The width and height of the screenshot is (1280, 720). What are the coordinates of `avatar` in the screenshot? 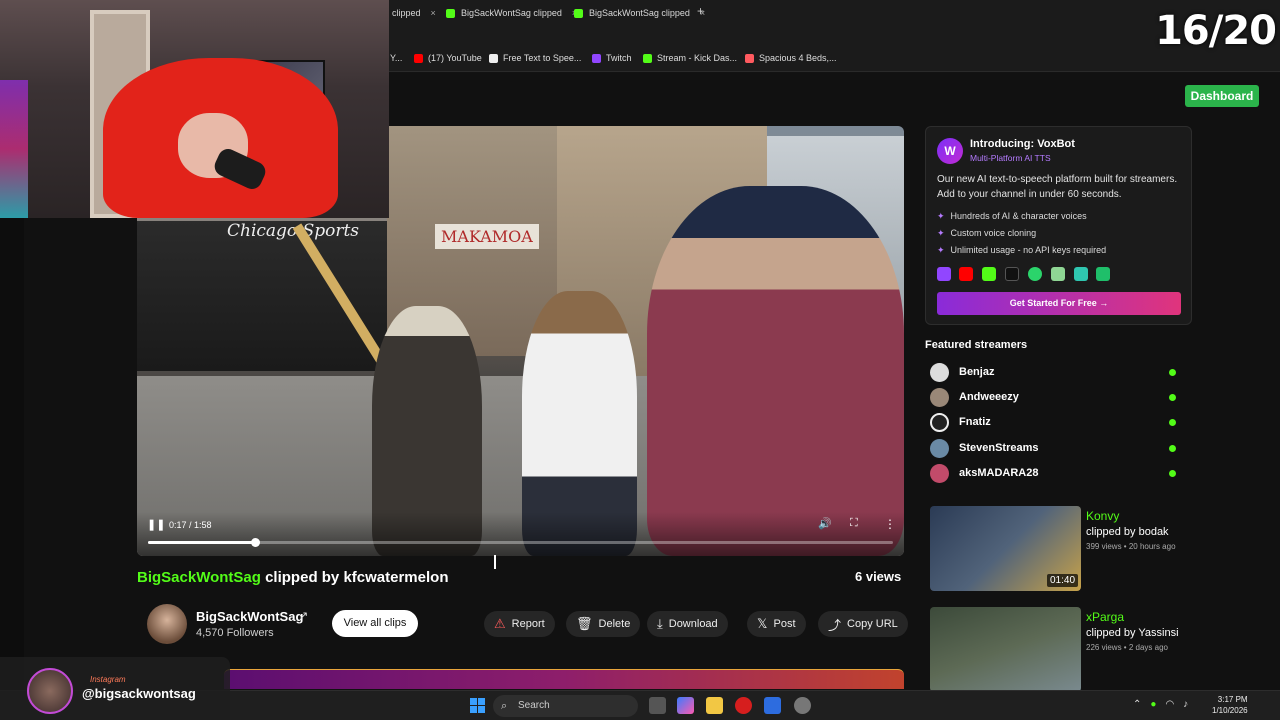 It's located at (939, 448).